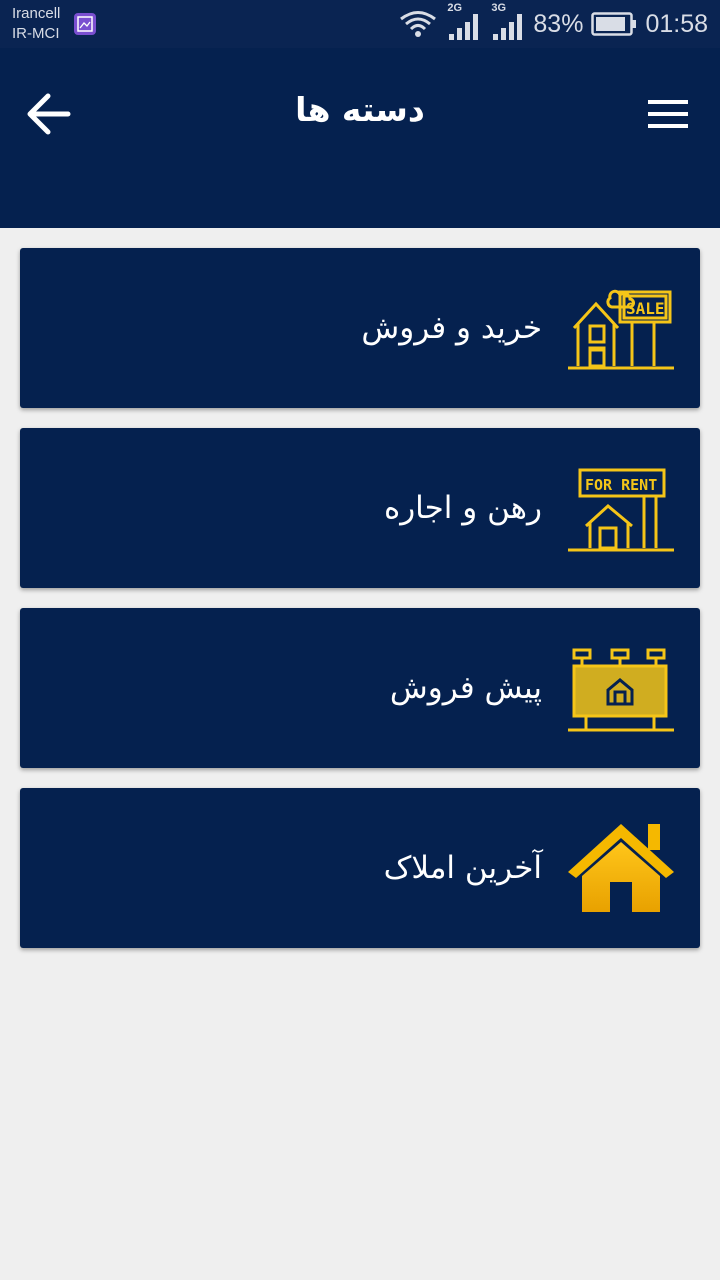 The width and height of the screenshot is (720, 1280). I want to click on page-title: دسته ها, so click(360, 109).